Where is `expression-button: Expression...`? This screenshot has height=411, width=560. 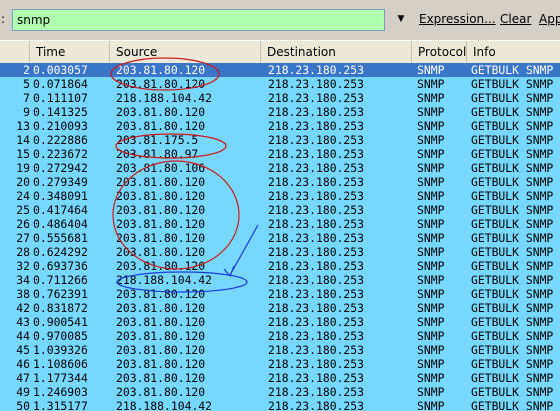
expression-button: Expression... is located at coordinates (457, 19).